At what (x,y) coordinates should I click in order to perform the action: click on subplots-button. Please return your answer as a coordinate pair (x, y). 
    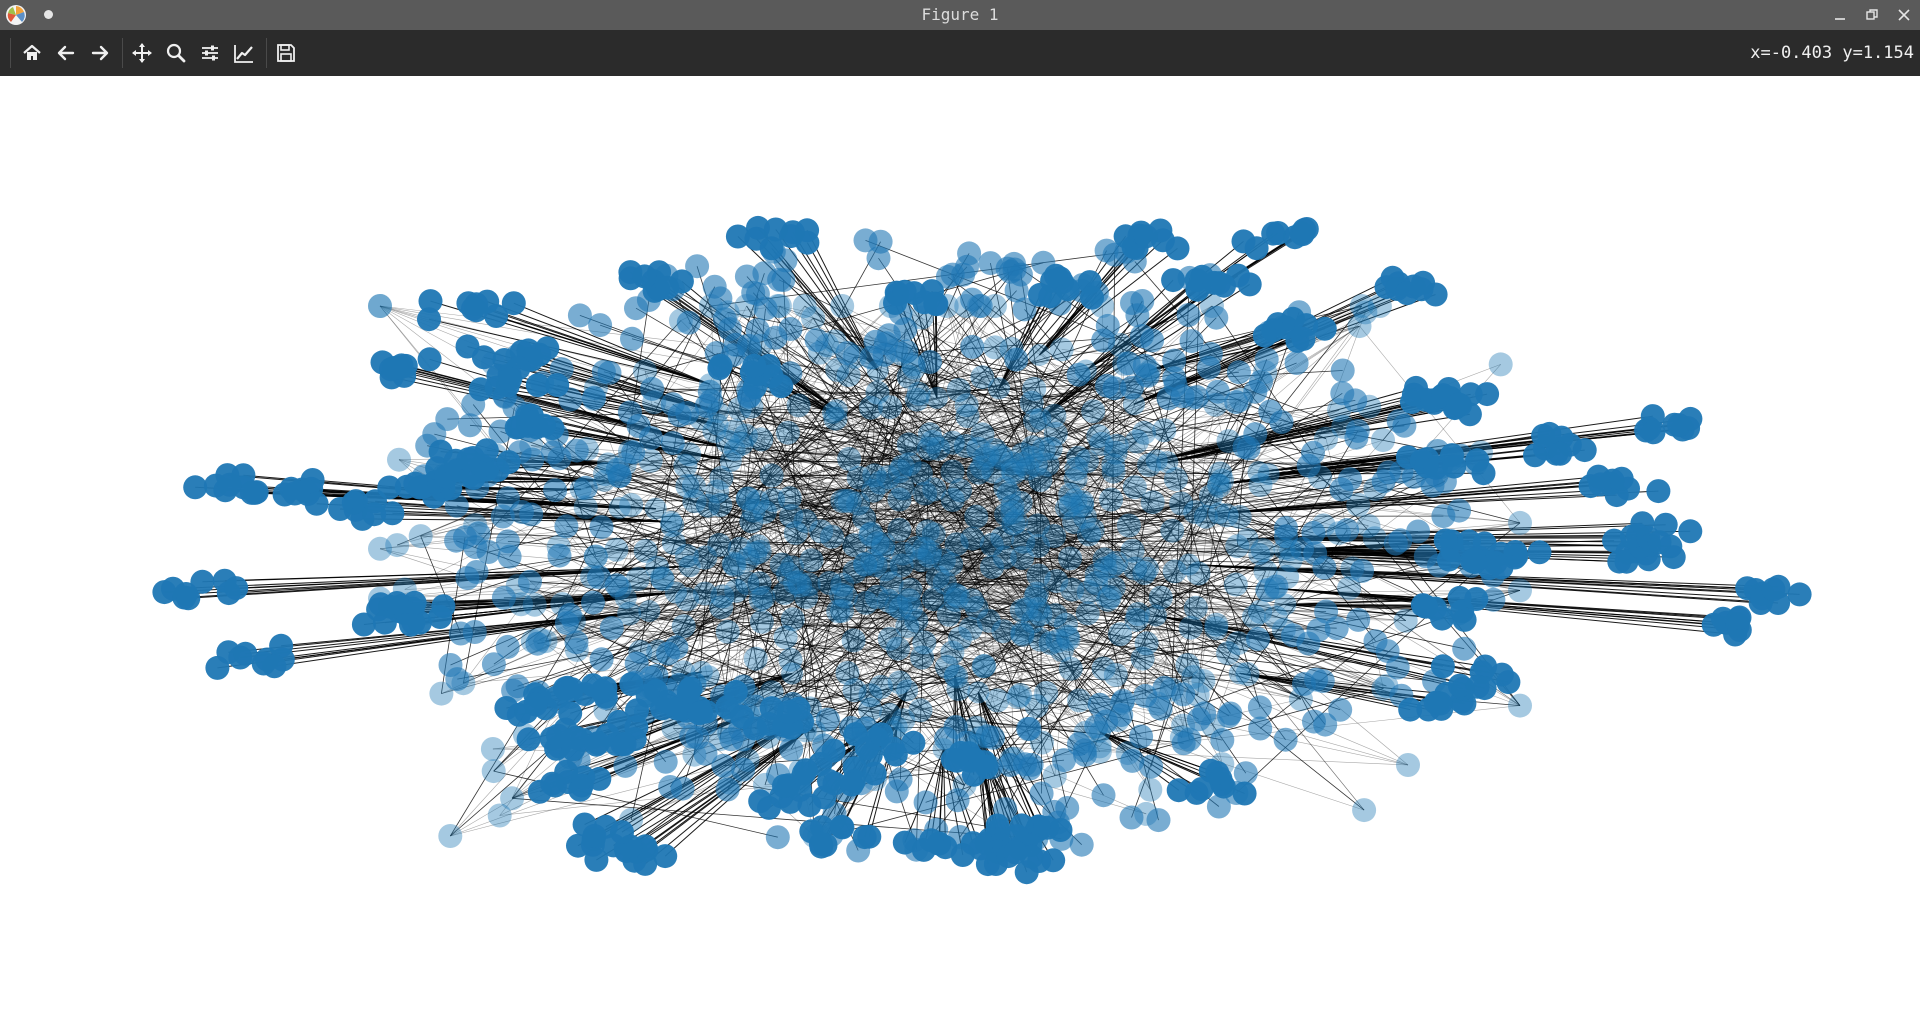
    Looking at the image, I should click on (210, 53).